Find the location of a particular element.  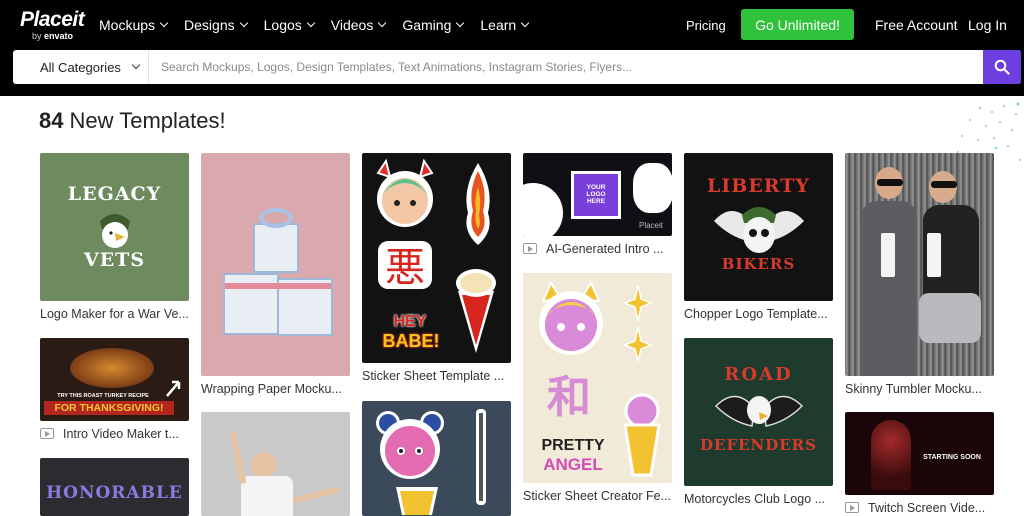

page-title: 84 New Templates! is located at coordinates (132, 121).